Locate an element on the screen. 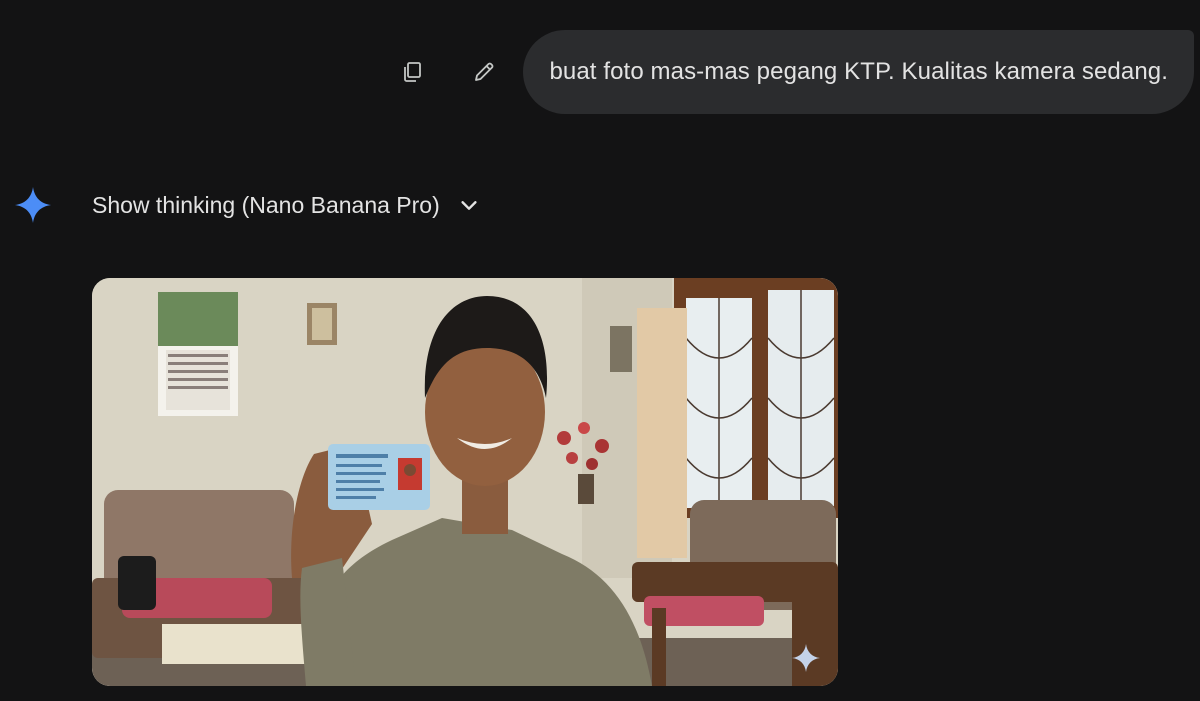  chevron-down-icon is located at coordinates (469, 205).